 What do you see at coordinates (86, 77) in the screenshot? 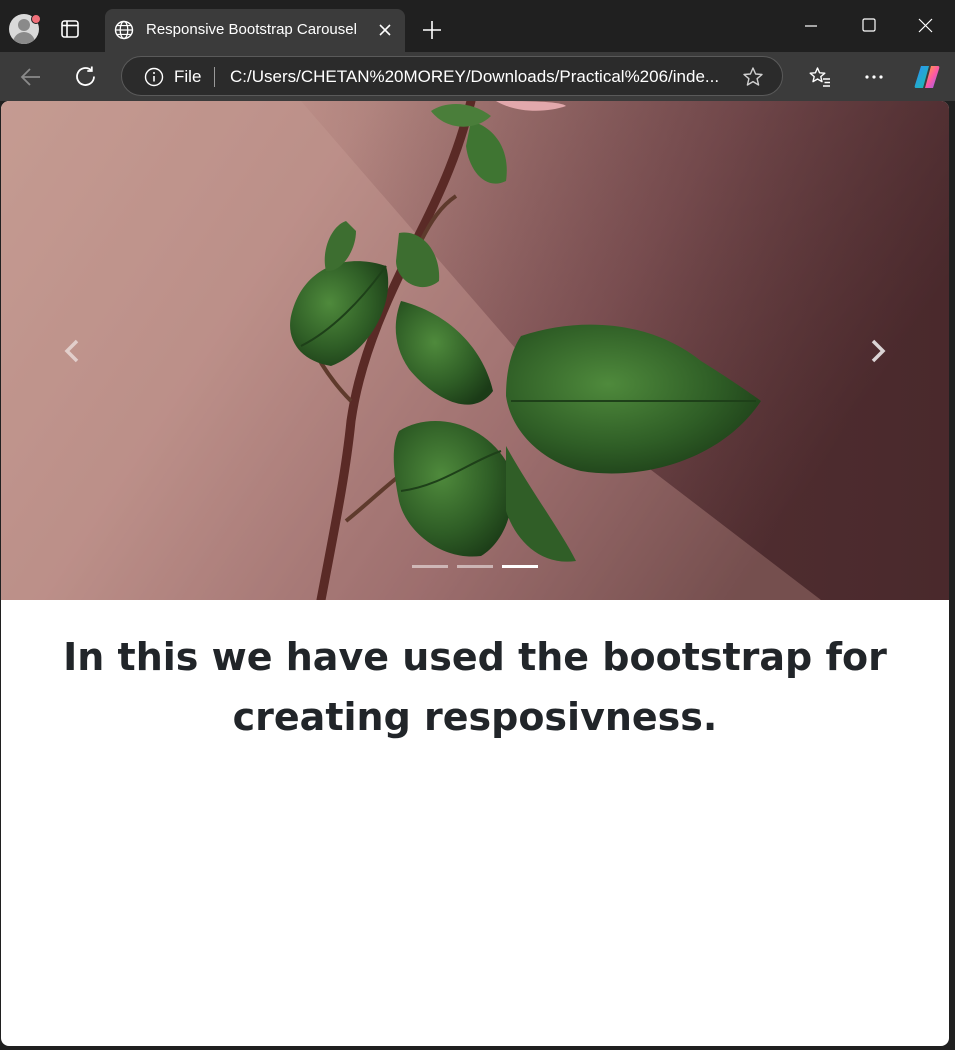
I see `reload-icon` at bounding box center [86, 77].